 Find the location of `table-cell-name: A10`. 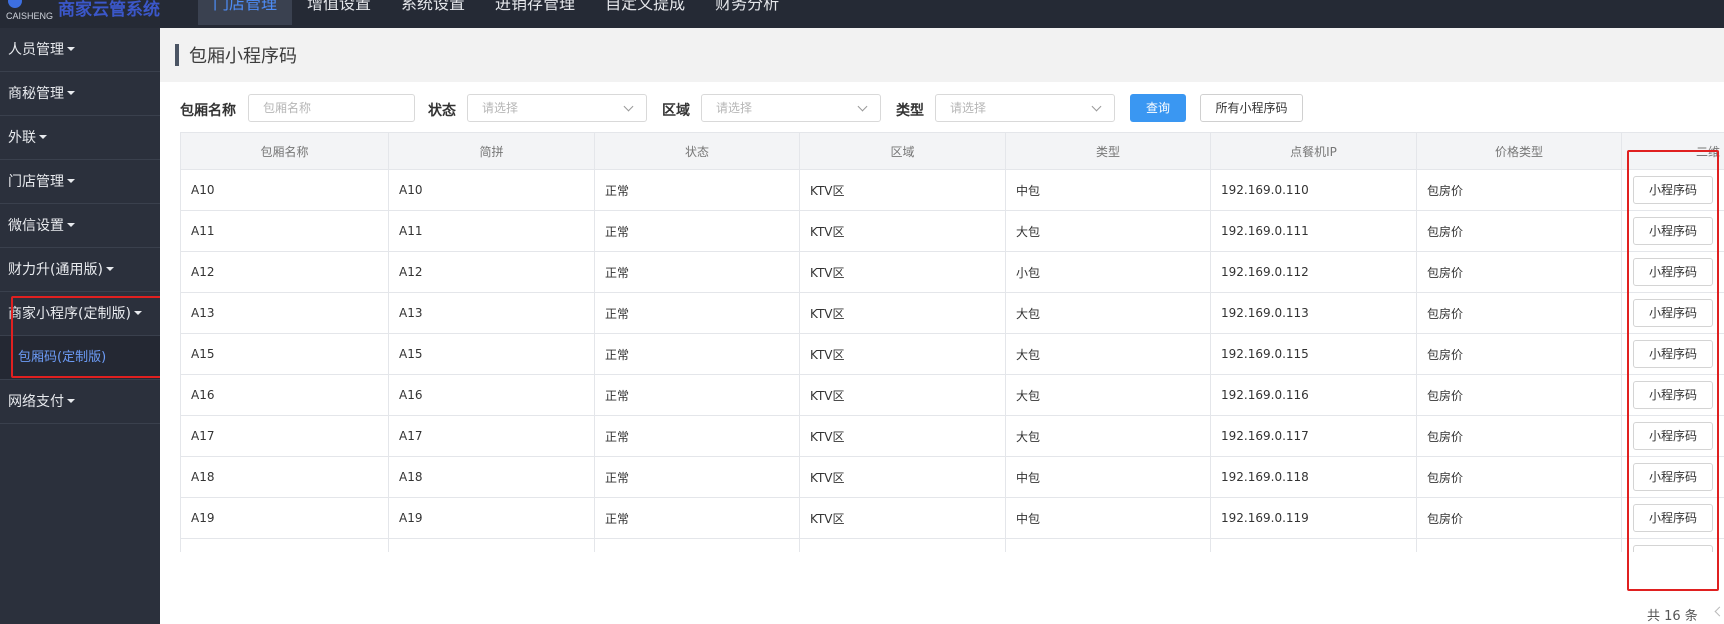

table-cell-name: A10 is located at coordinates (284, 190).